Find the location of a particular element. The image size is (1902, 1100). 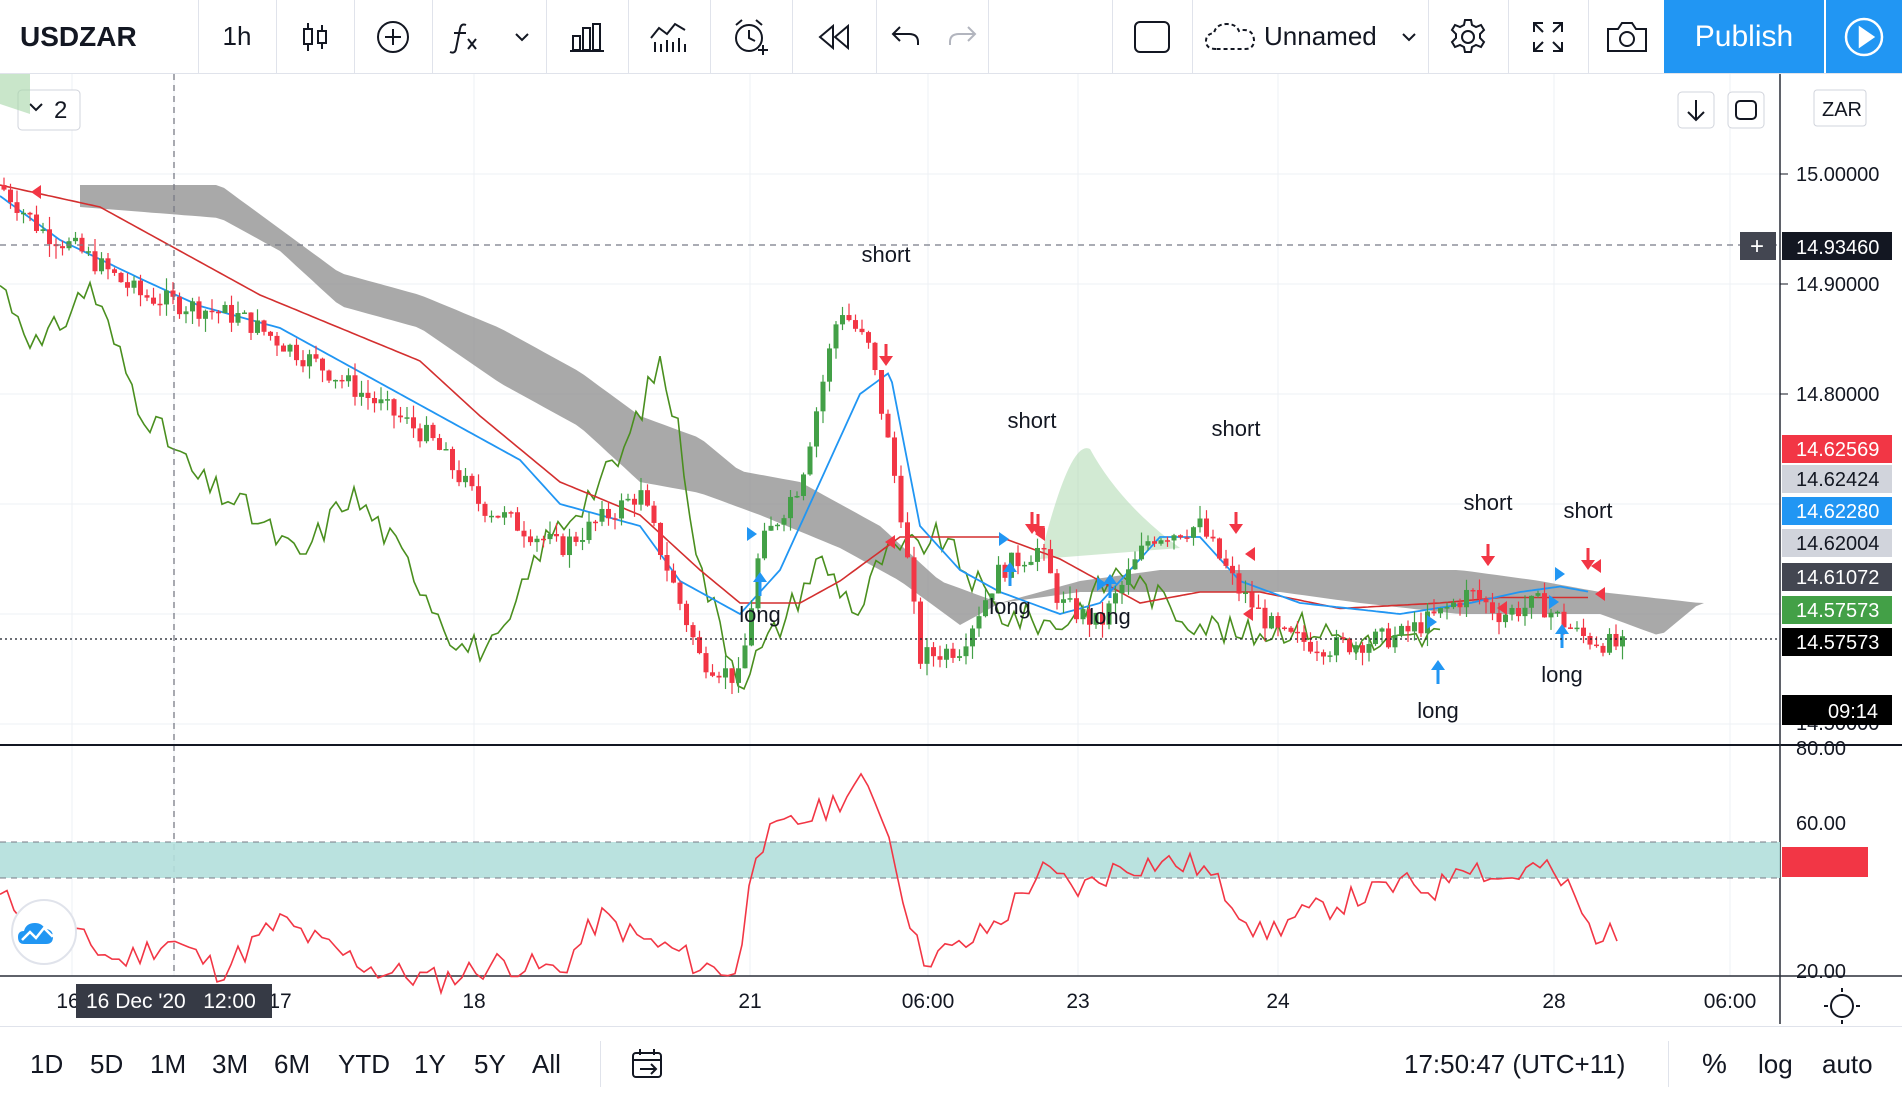

layout-menu-button: Unnamed is located at coordinates (1310, 36).